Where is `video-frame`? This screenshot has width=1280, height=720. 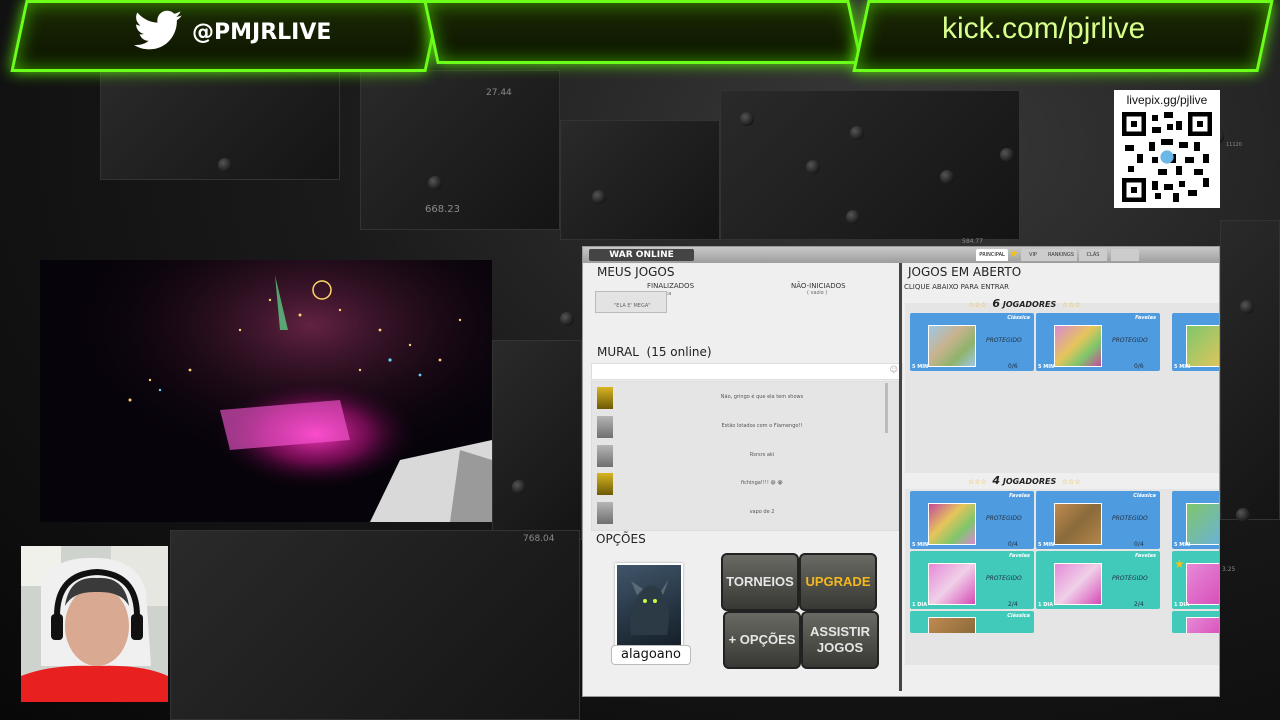
video-frame is located at coordinates (266, 391).